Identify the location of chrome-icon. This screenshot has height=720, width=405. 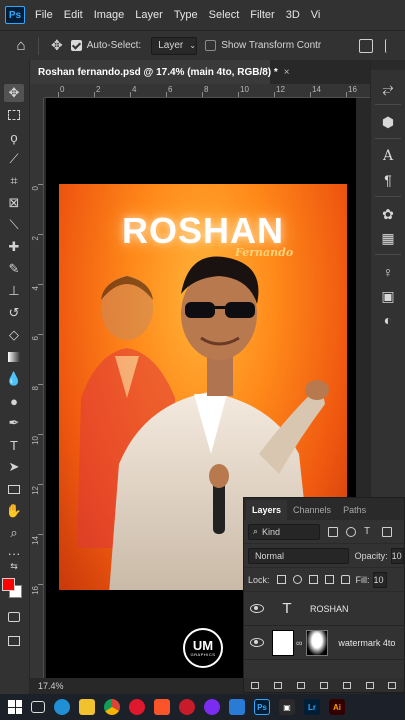
(112, 707).